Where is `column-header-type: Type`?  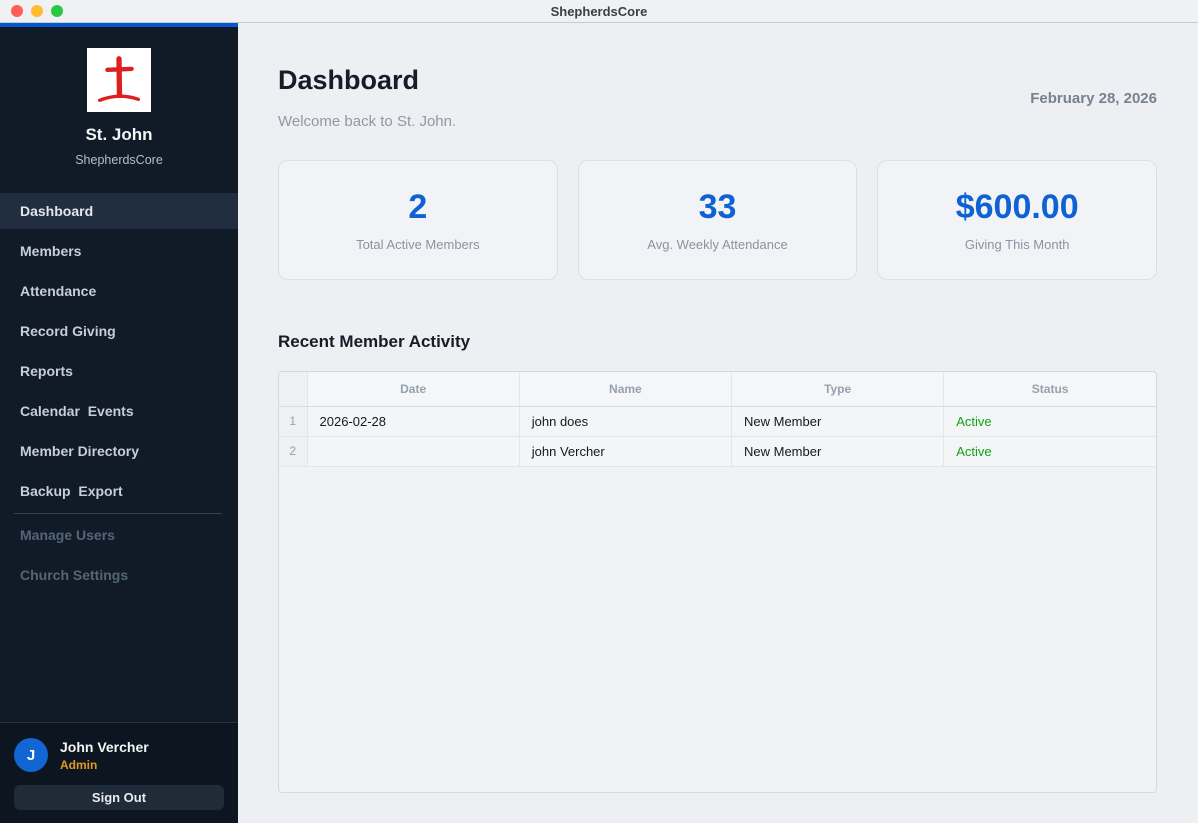 column-header-type: Type is located at coordinates (837, 389).